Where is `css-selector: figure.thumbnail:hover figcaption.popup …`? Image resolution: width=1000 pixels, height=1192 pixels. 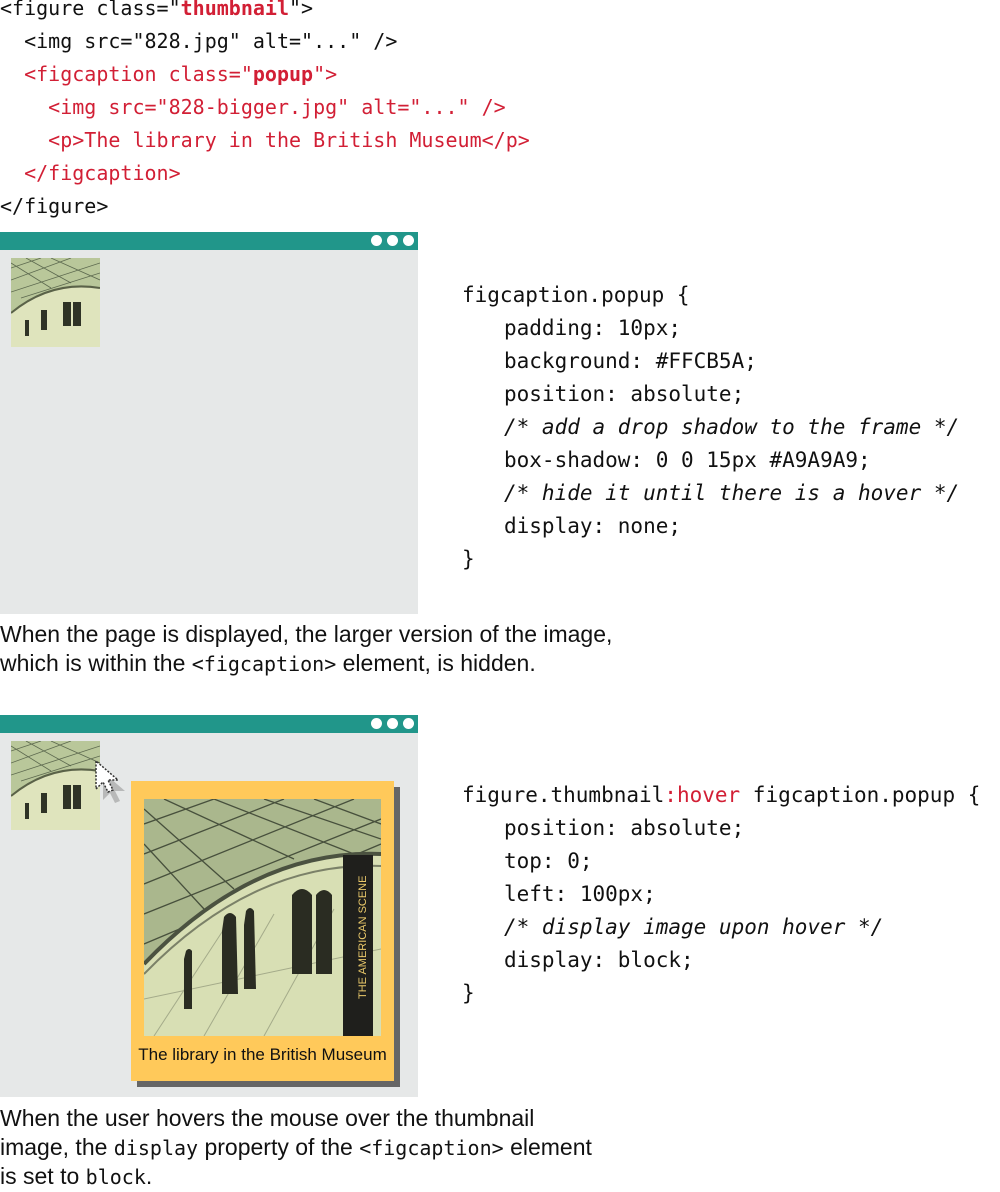
css-selector: figure.thumbnail:hover figcaption.popup … is located at coordinates (721, 795).